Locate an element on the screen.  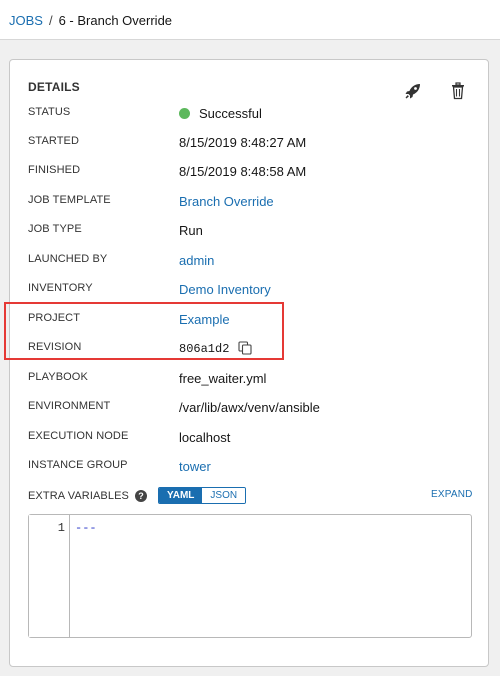
execution-node-label: EXECUTION NODE is located at coordinates (78, 436).